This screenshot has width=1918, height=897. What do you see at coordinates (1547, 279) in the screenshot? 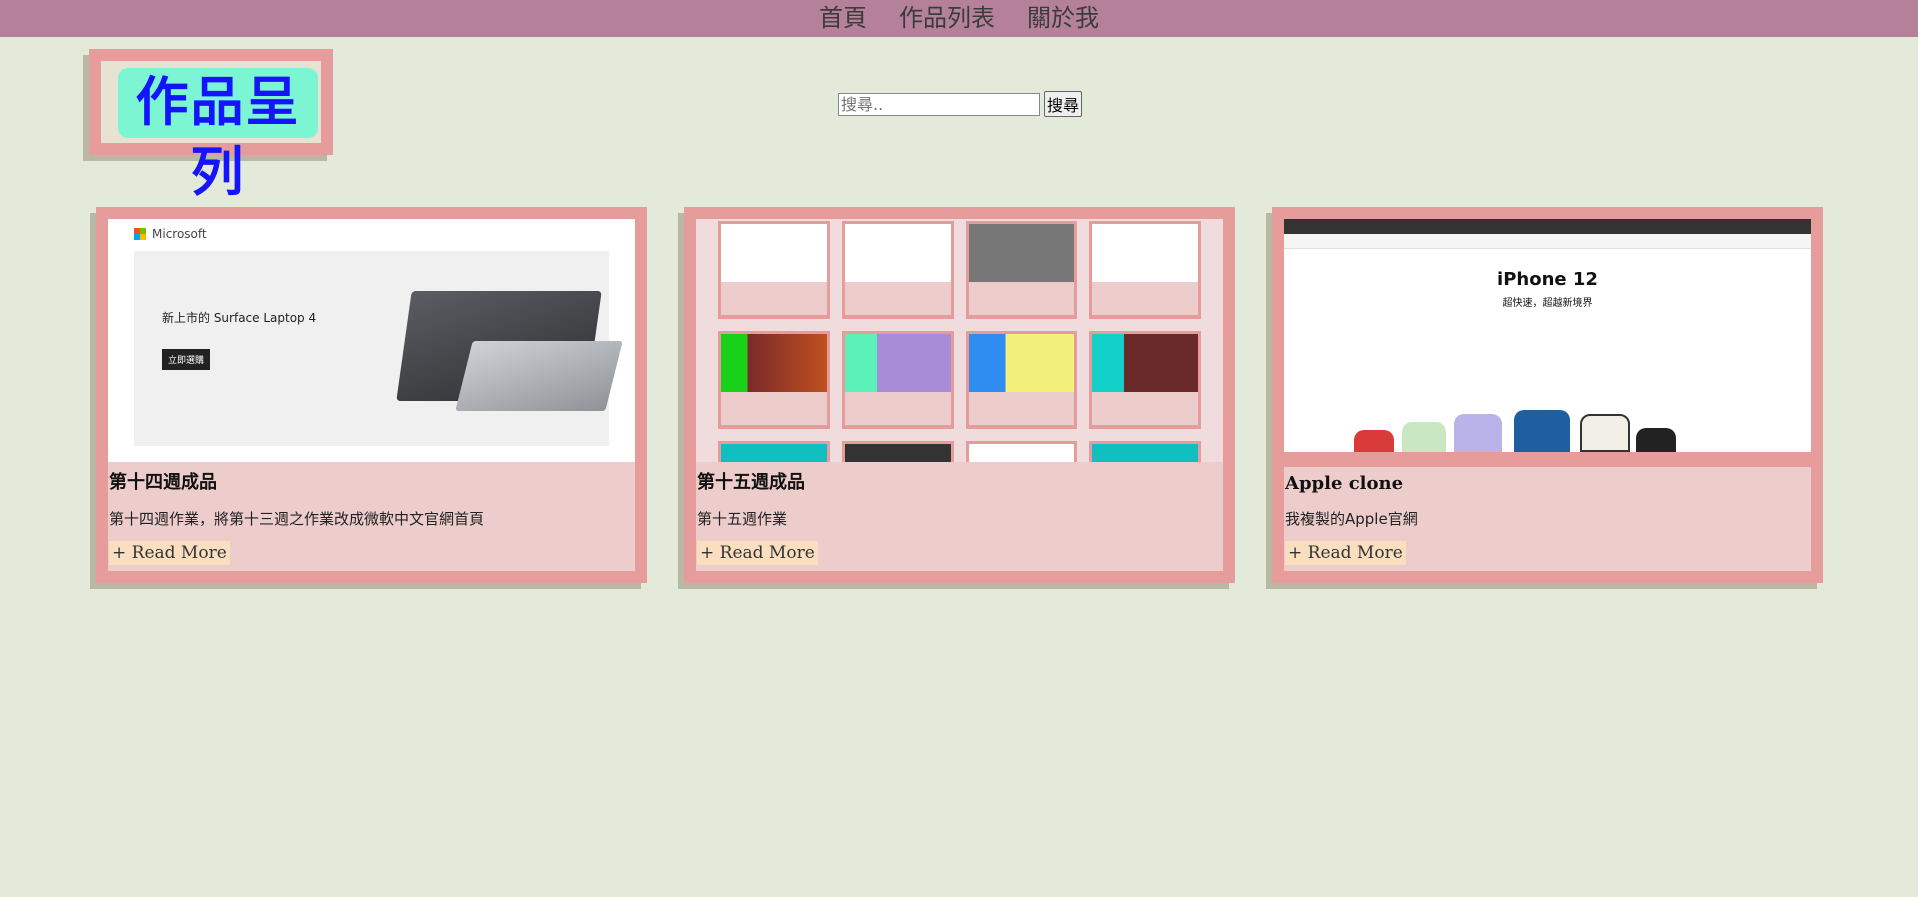
I see `thumb-headline: iPhone 12` at bounding box center [1547, 279].